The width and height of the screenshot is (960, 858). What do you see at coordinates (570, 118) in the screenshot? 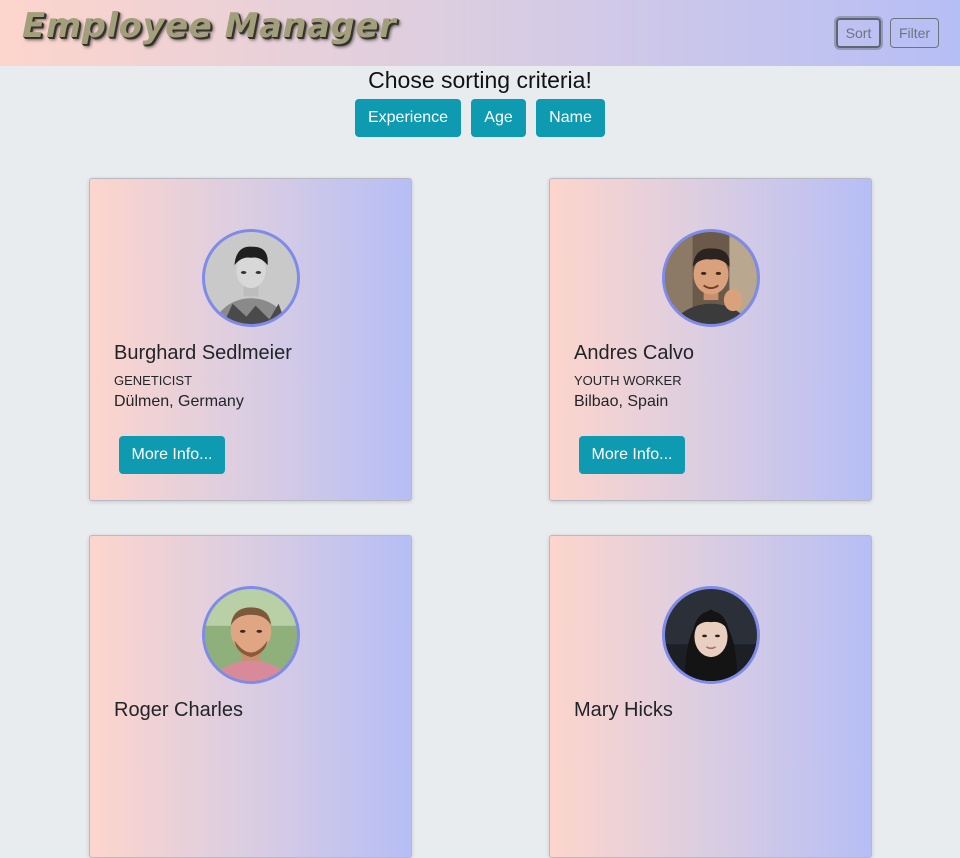
I see `sort-name-button: Name` at bounding box center [570, 118].